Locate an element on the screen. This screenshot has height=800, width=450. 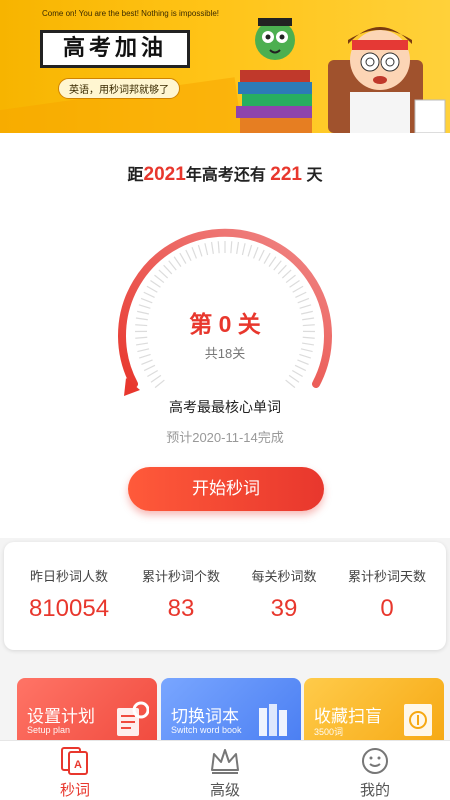
plan-icon is located at coordinates (133, 718).